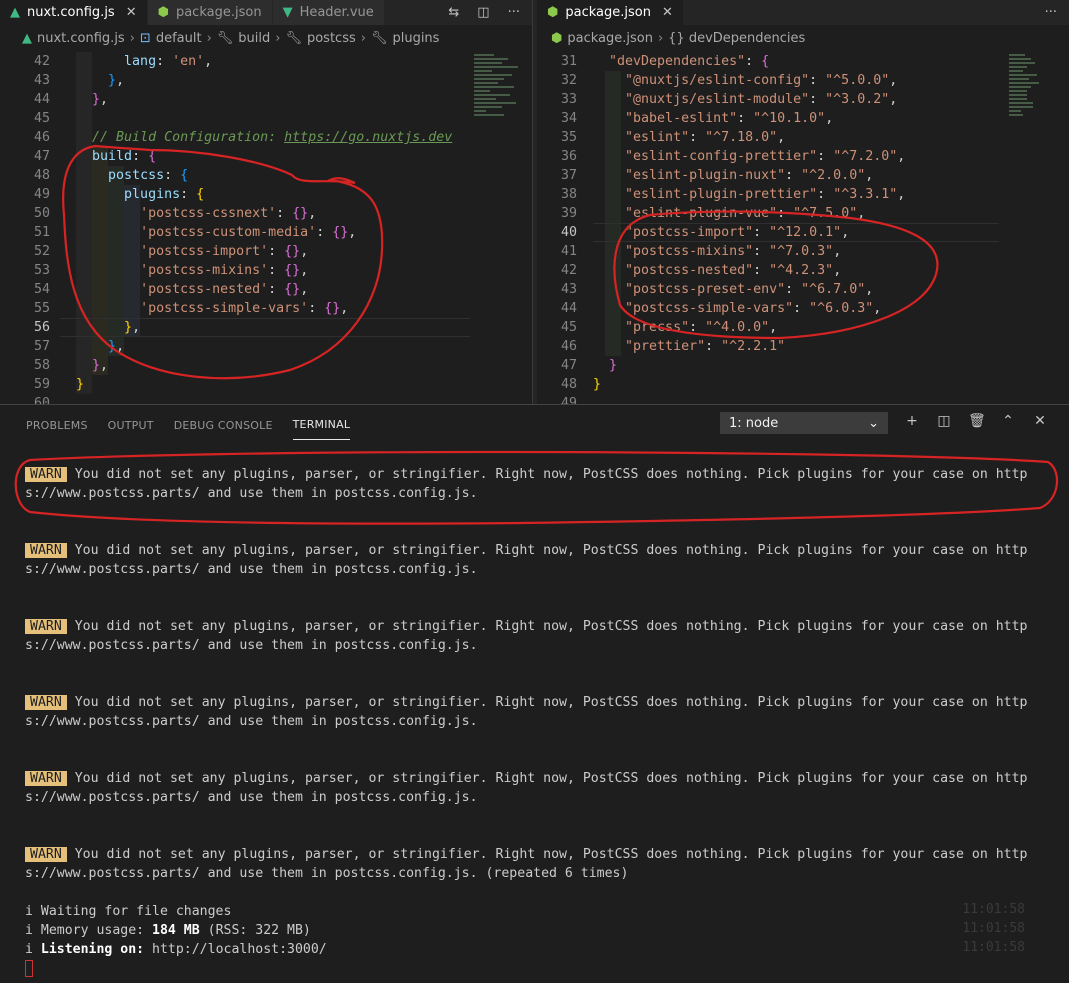 This screenshot has height=983, width=1069. What do you see at coordinates (179, 38) in the screenshot?
I see `breadcrumb-item: default` at bounding box center [179, 38].